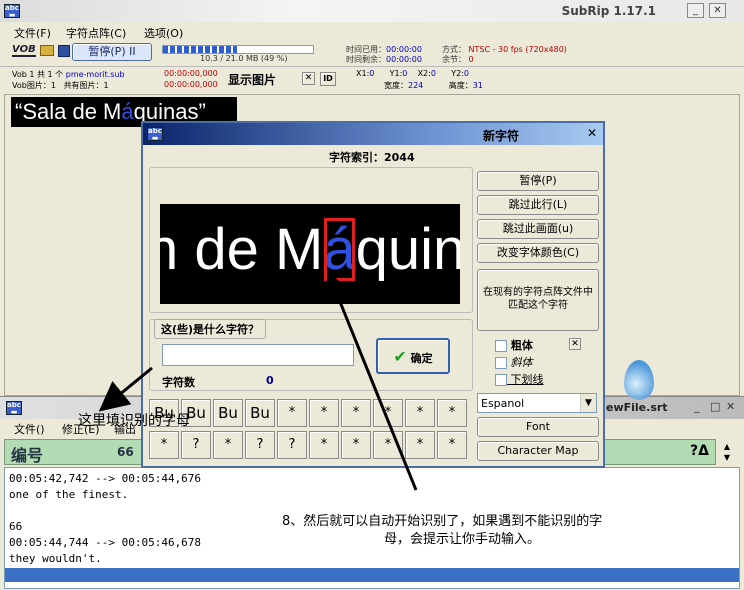 The height and width of the screenshot is (590, 744). I want to click on match-existing-button: 在现有的字符点阵文件中匹配这个字符, so click(538, 300).